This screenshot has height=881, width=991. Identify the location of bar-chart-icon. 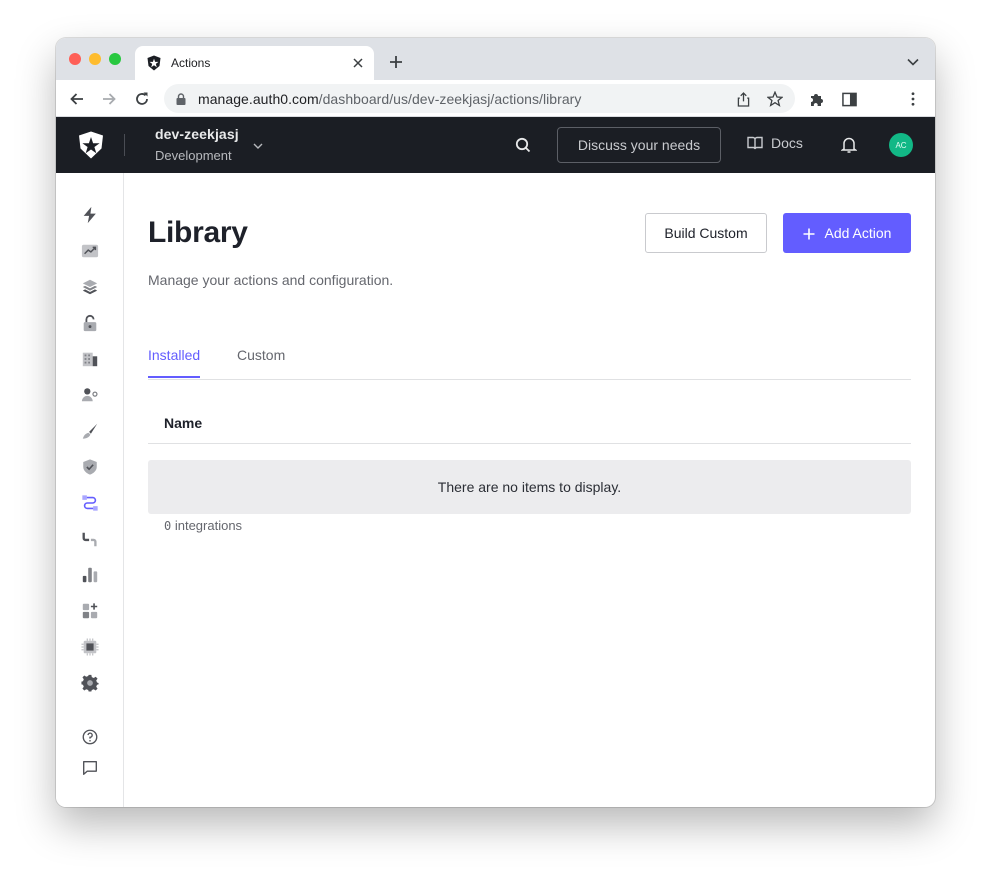
(90, 575).